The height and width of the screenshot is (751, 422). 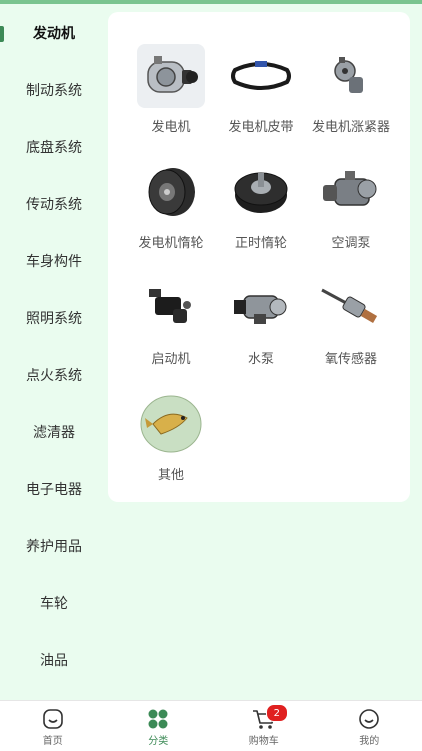 I want to click on product-idler-pulley: 发电机惰轮, so click(x=171, y=206).